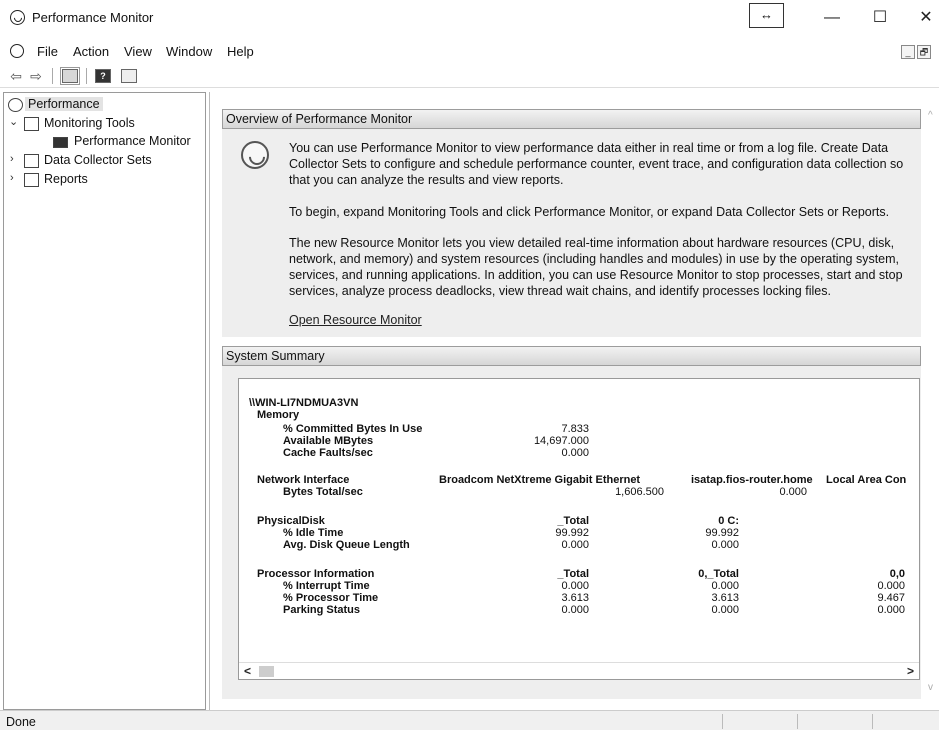 The image size is (939, 730). I want to click on mdi-restore-button: 🗗, so click(924, 52).